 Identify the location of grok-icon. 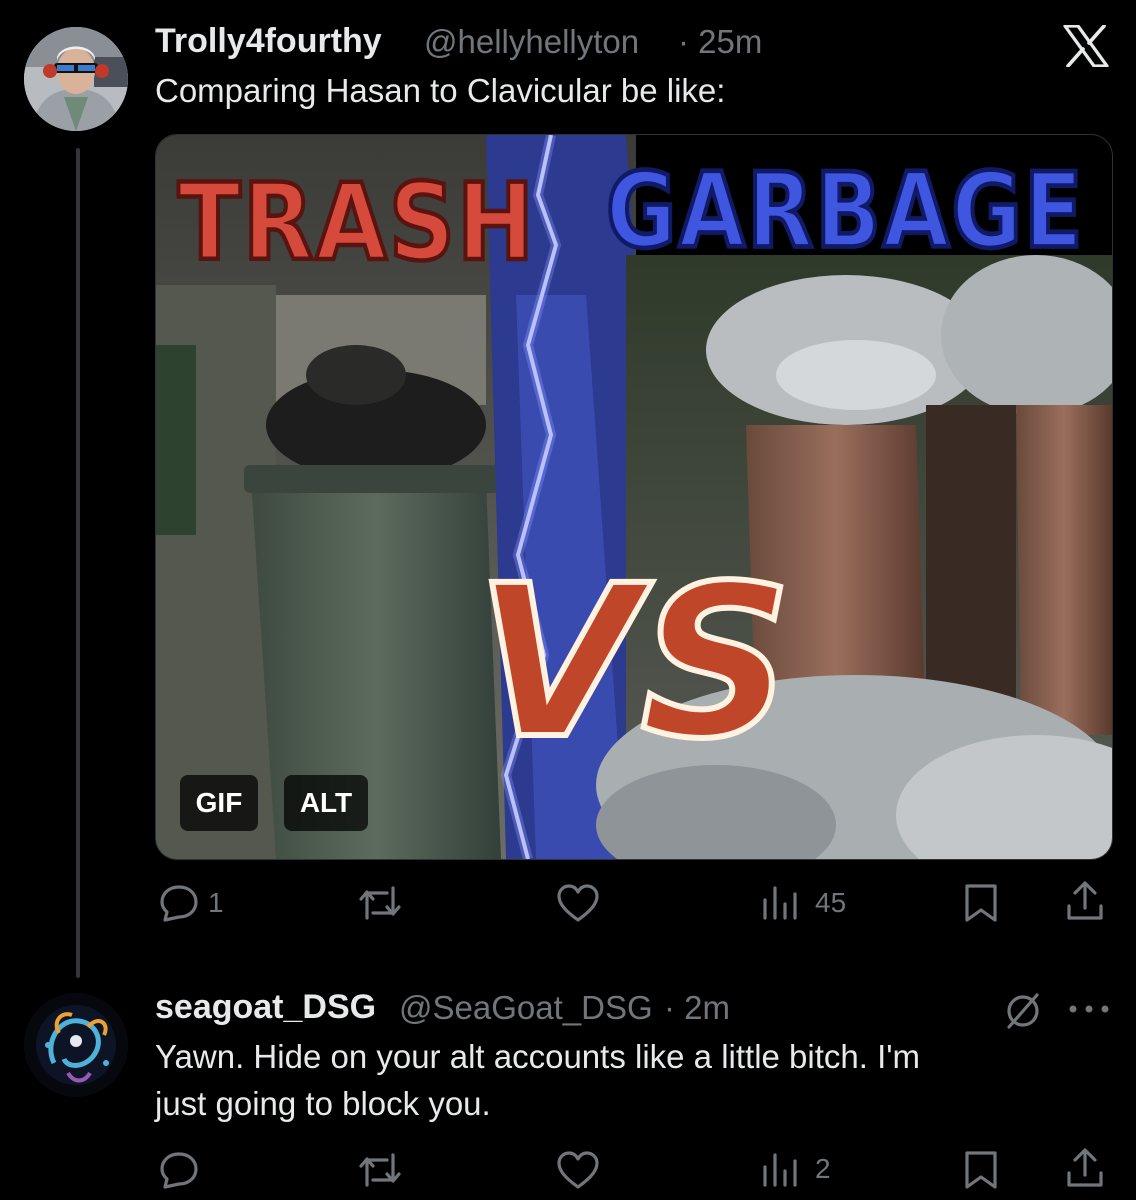
(1023, 1011).